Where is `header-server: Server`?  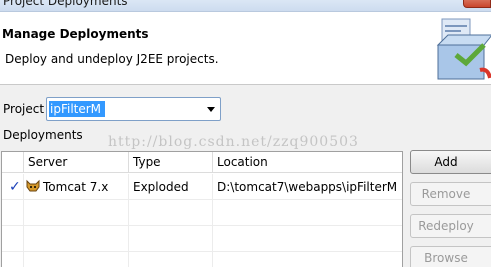 header-server: Server is located at coordinates (76, 162).